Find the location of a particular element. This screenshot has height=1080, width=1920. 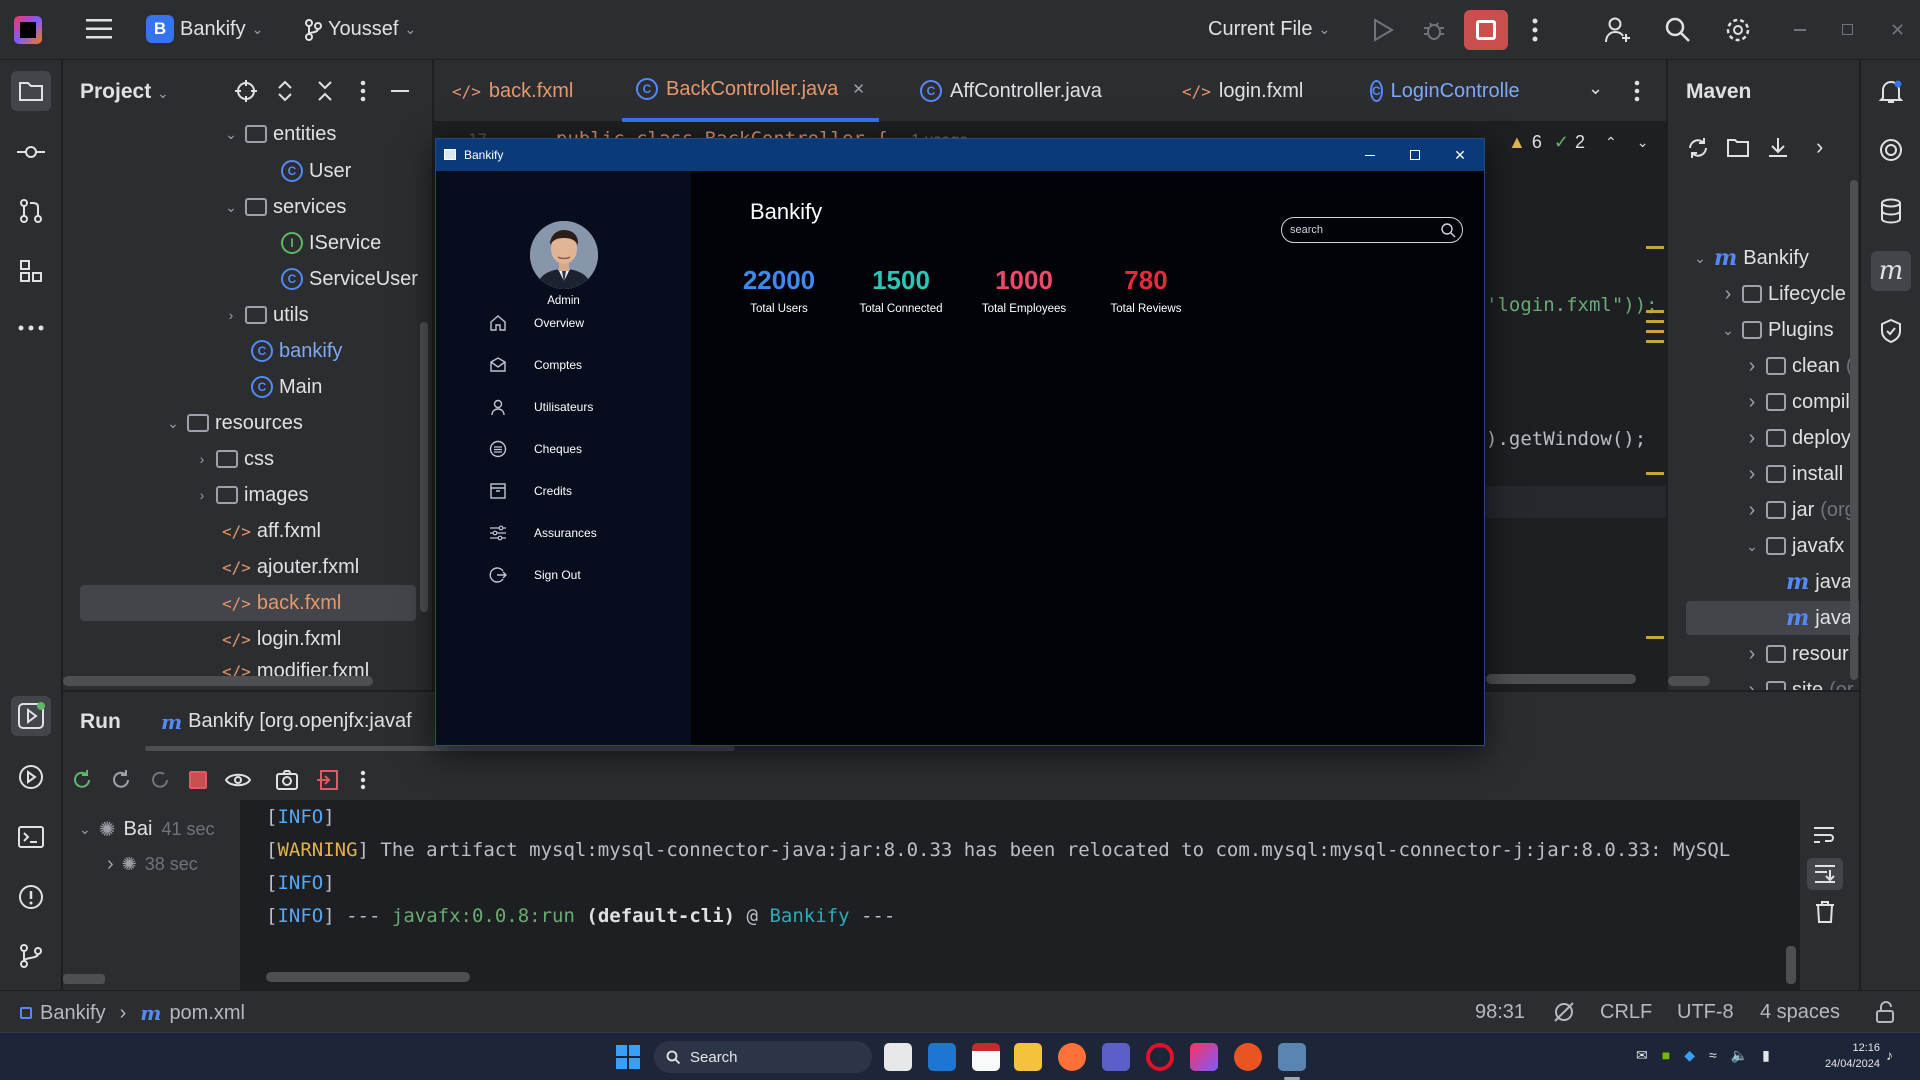

maven-tree-item: › deploy is located at coordinates (1797, 438).